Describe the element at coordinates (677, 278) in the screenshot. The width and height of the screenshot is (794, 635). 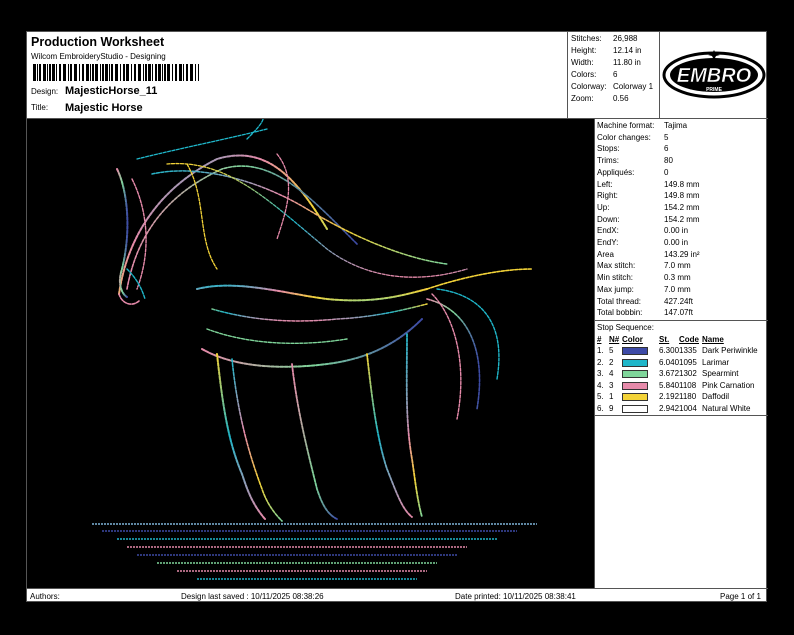
I see `property-value: 0.3 mm` at that location.